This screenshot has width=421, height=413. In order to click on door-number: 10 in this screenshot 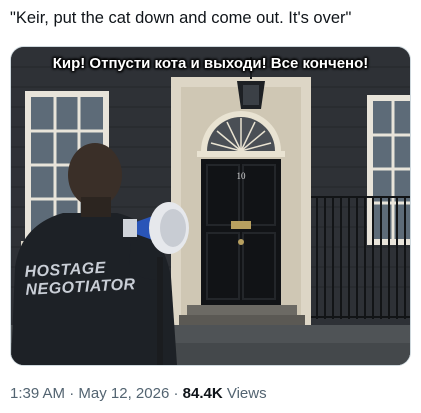, I will do `click(242, 176)`.